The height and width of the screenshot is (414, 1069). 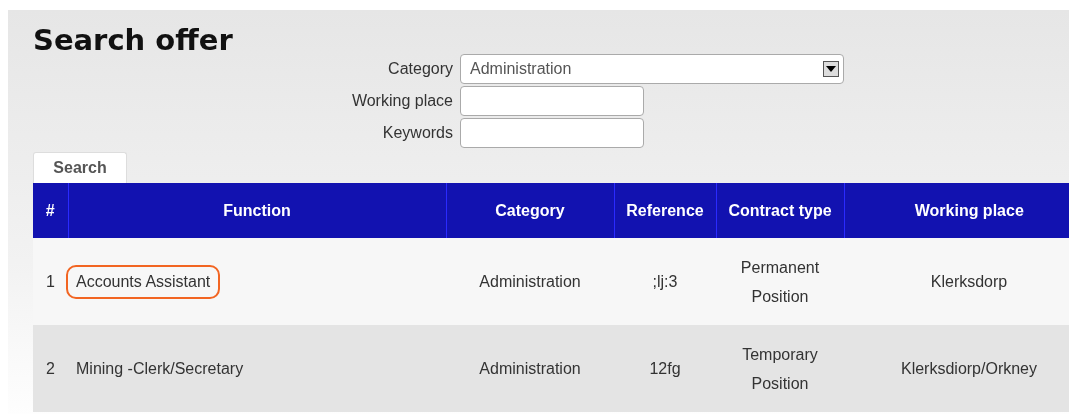 What do you see at coordinates (257, 210) in the screenshot?
I see `column-header: Function` at bounding box center [257, 210].